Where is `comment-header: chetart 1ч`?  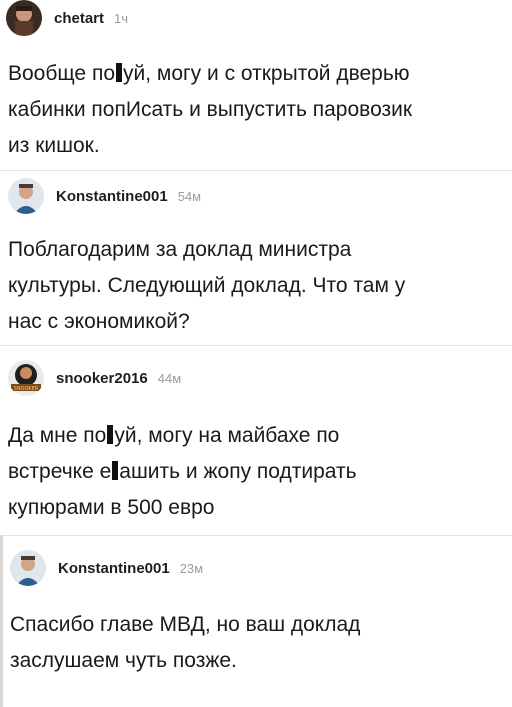 comment-header: chetart 1ч is located at coordinates (67, 18).